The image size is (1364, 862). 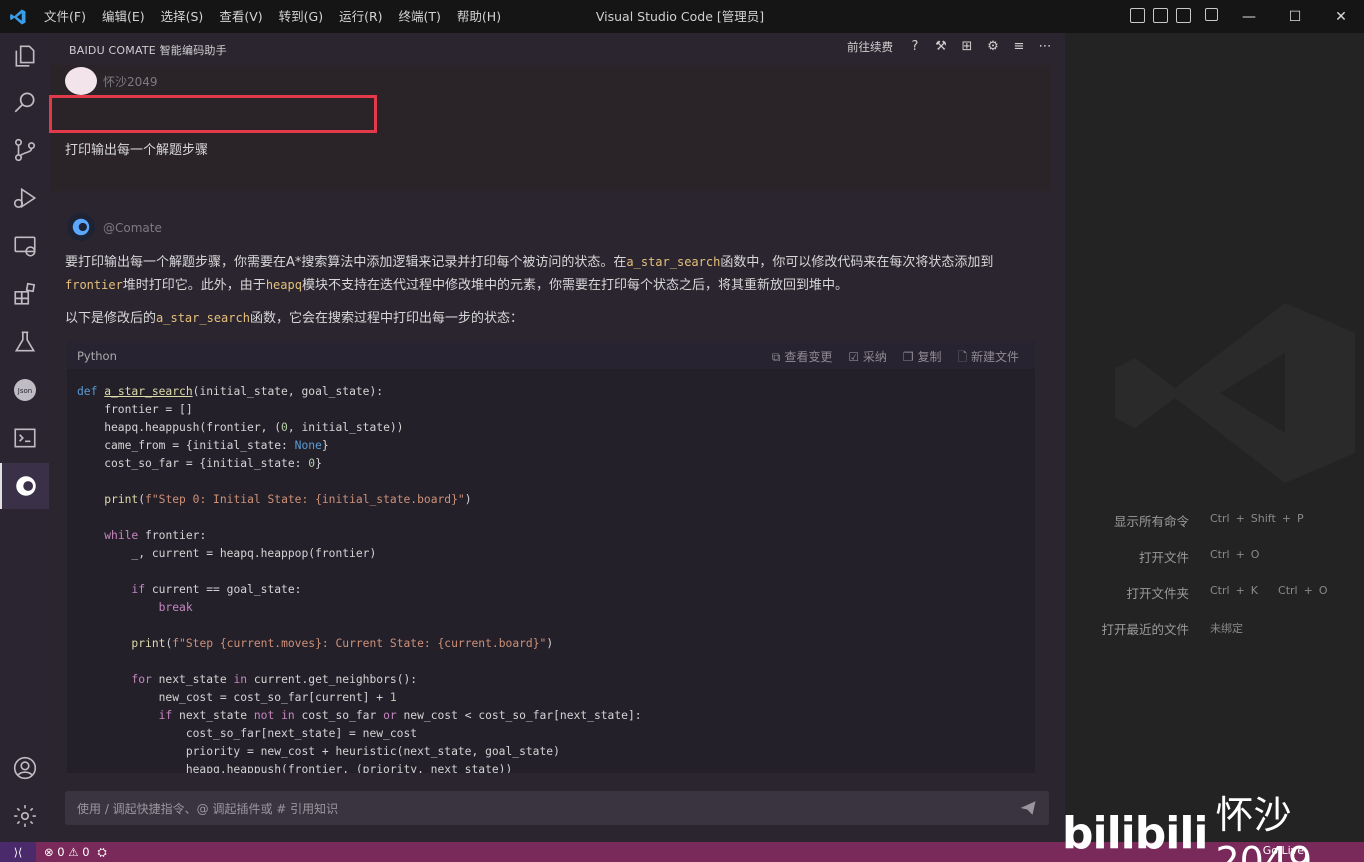 What do you see at coordinates (895, 358) in the screenshot?
I see `code-actions: ⧉ 查看变更 ☑ 采纳 ❐ 复制 🗋 新建文件` at bounding box center [895, 358].